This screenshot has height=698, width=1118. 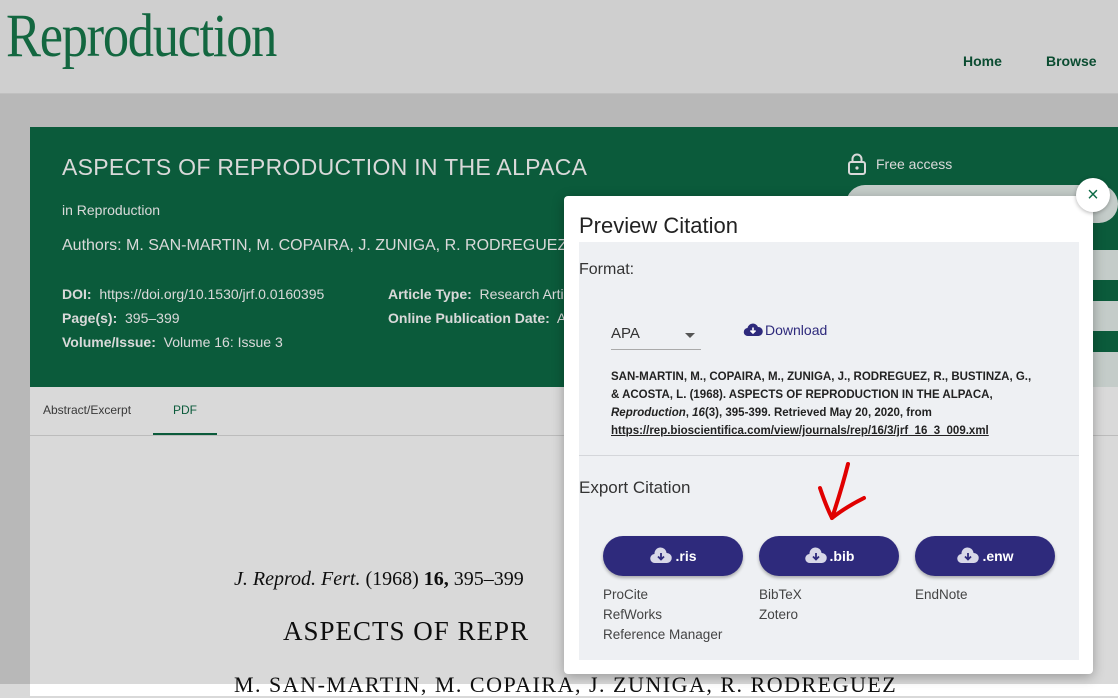 I want to click on export-bib-button: .bib, so click(x=829, y=556).